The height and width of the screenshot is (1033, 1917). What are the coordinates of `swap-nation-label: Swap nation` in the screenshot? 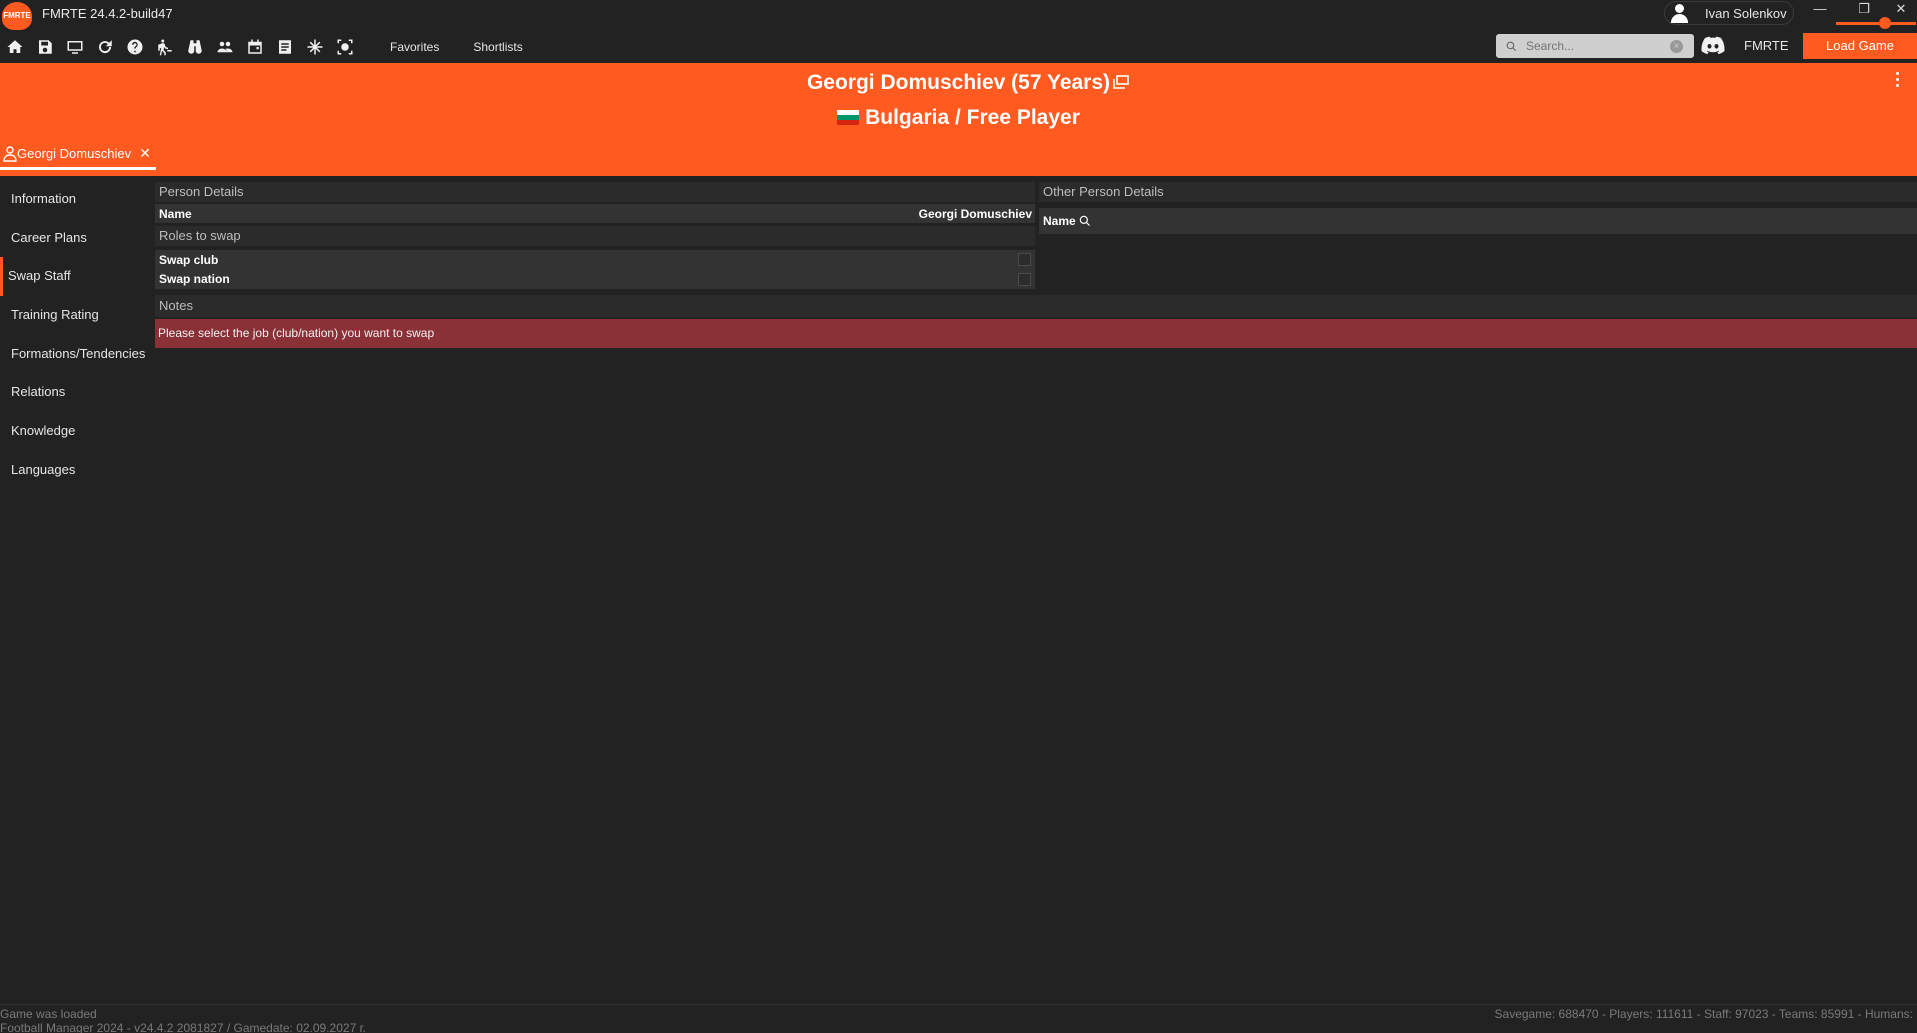 It's located at (194, 279).